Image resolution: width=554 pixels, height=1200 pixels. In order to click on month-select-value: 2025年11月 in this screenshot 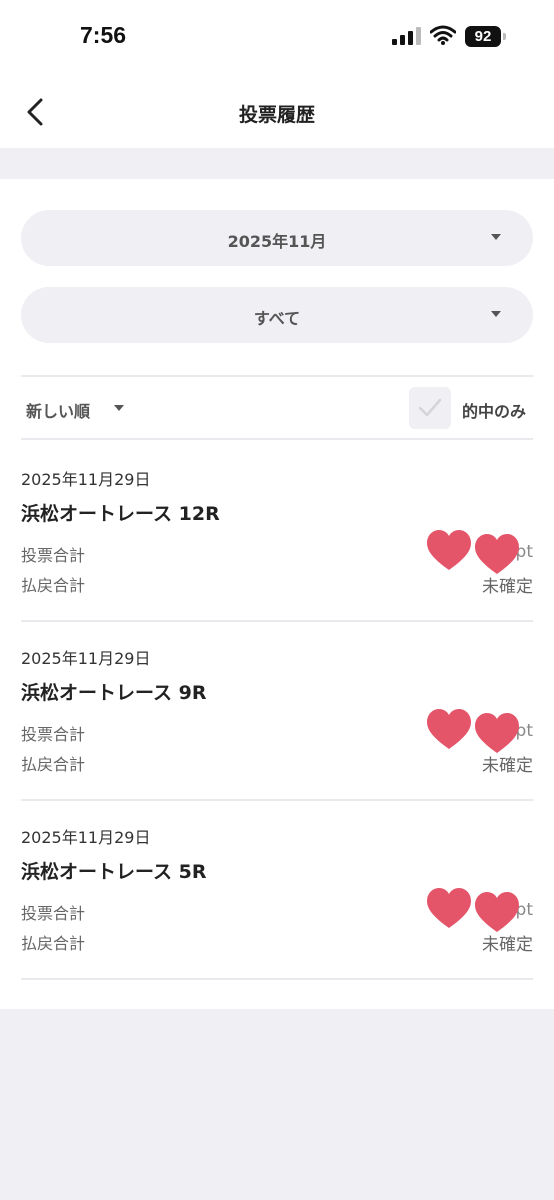, I will do `click(277, 241)`.